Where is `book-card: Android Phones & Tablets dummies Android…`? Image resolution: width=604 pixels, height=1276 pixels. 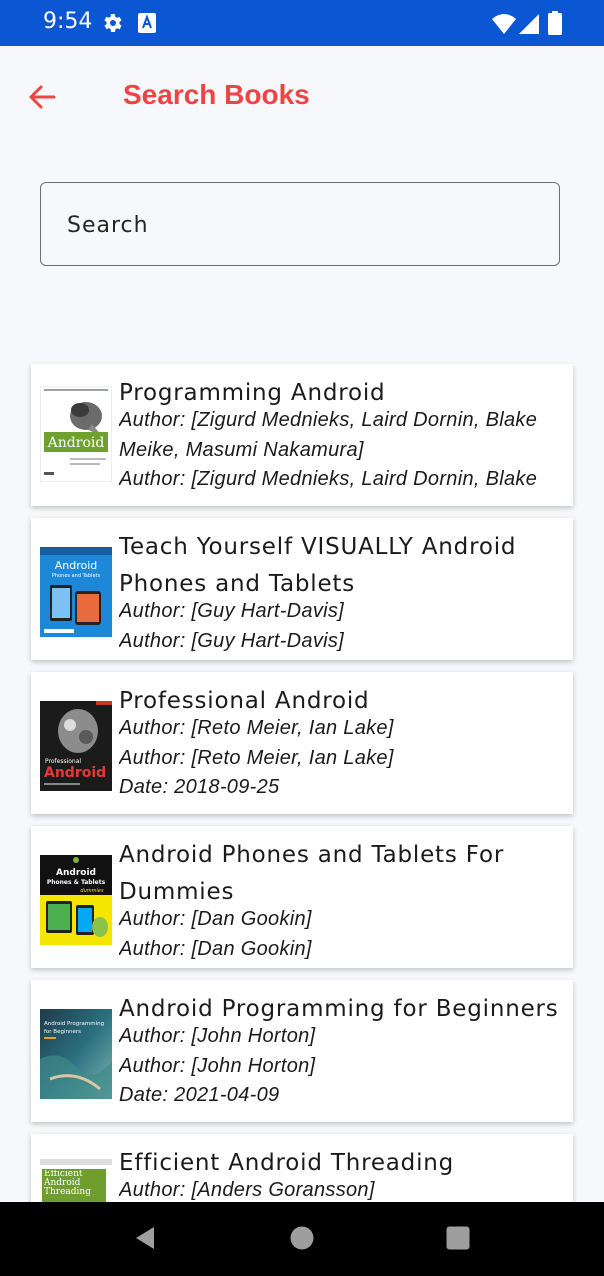 book-card: Android Phones & Tablets dummies Android… is located at coordinates (302, 897).